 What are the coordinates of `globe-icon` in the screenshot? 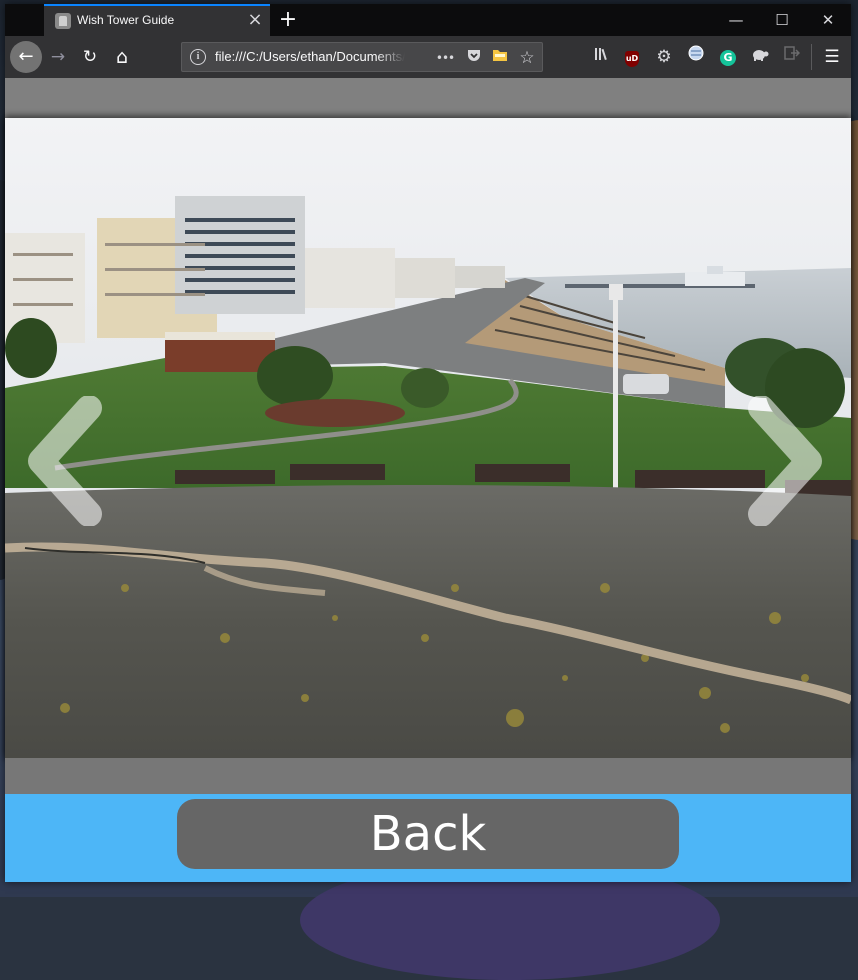 It's located at (696, 57).